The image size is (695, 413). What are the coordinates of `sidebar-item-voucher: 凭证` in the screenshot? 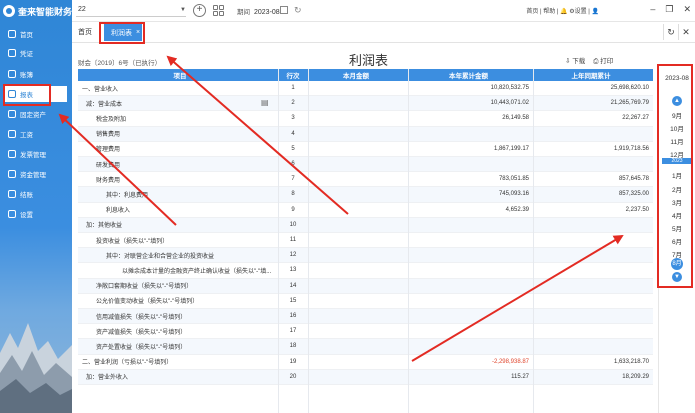 It's located at (35, 53).